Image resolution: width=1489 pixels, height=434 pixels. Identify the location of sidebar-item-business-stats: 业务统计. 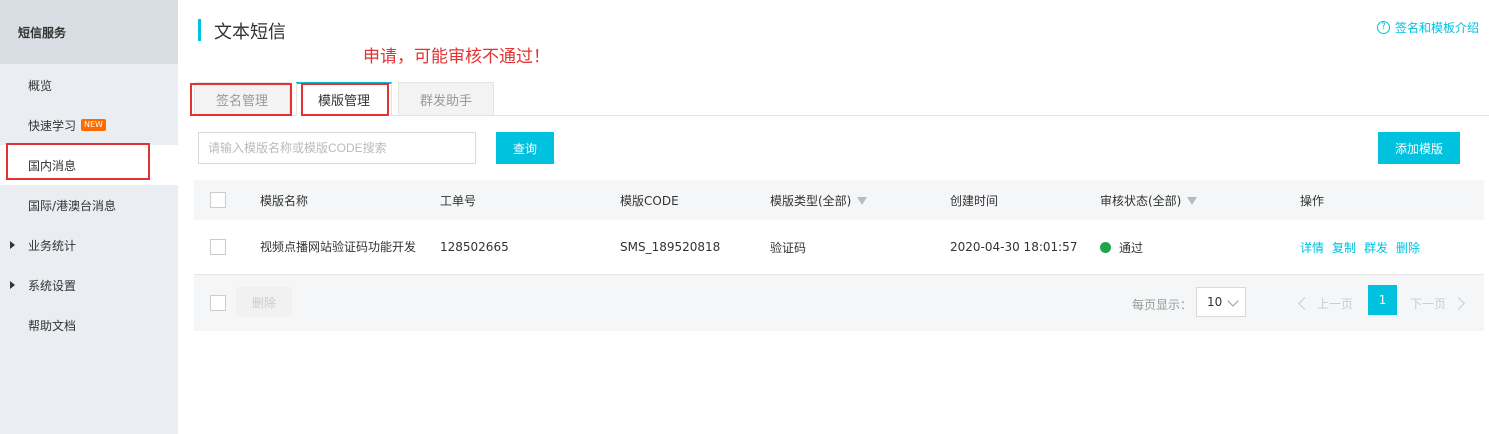
(89, 245).